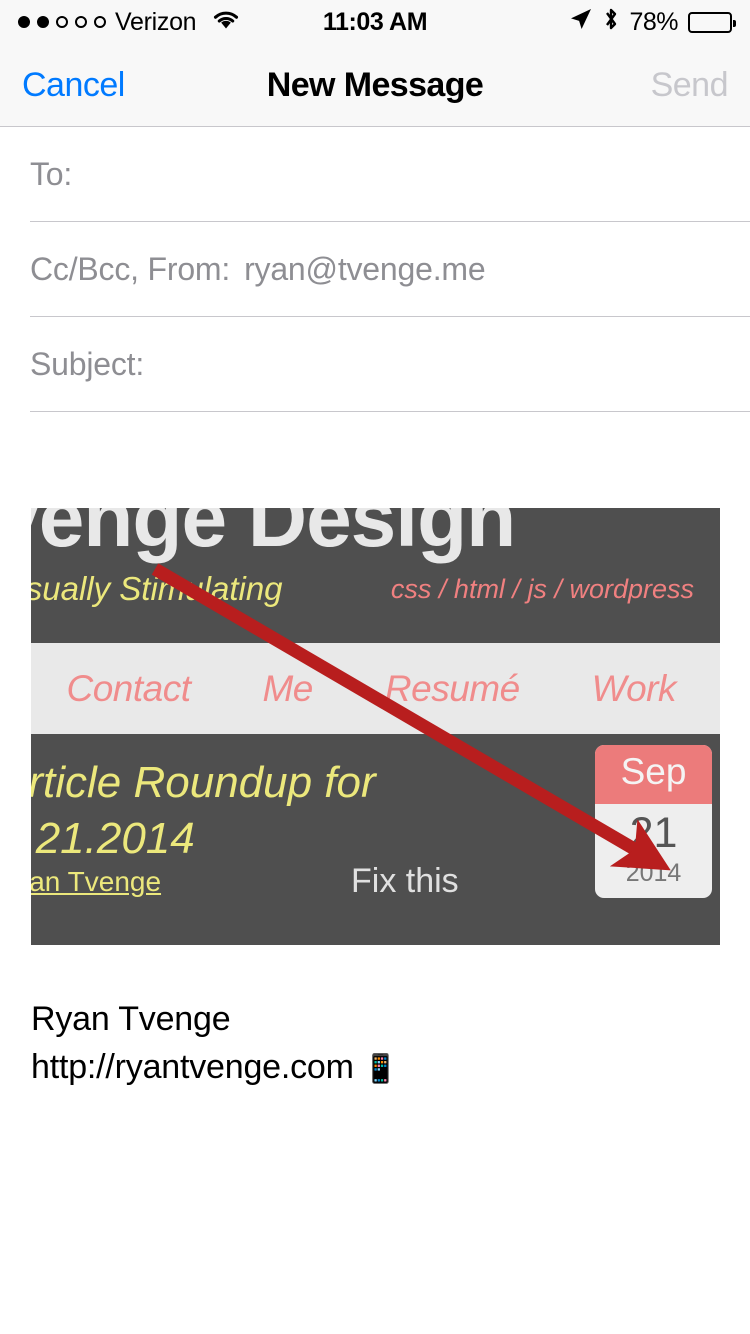 This screenshot has width=750, height=1334. What do you see at coordinates (226, 22) in the screenshot?
I see `wifi-icon` at bounding box center [226, 22].